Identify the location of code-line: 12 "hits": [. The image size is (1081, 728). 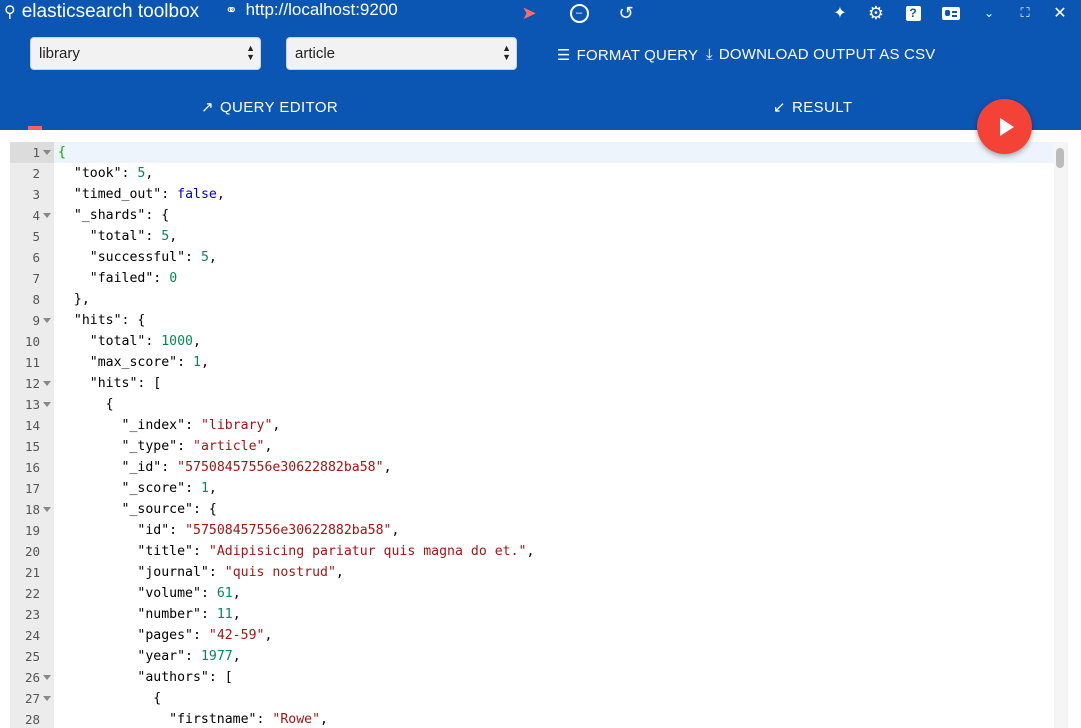
(532, 383).